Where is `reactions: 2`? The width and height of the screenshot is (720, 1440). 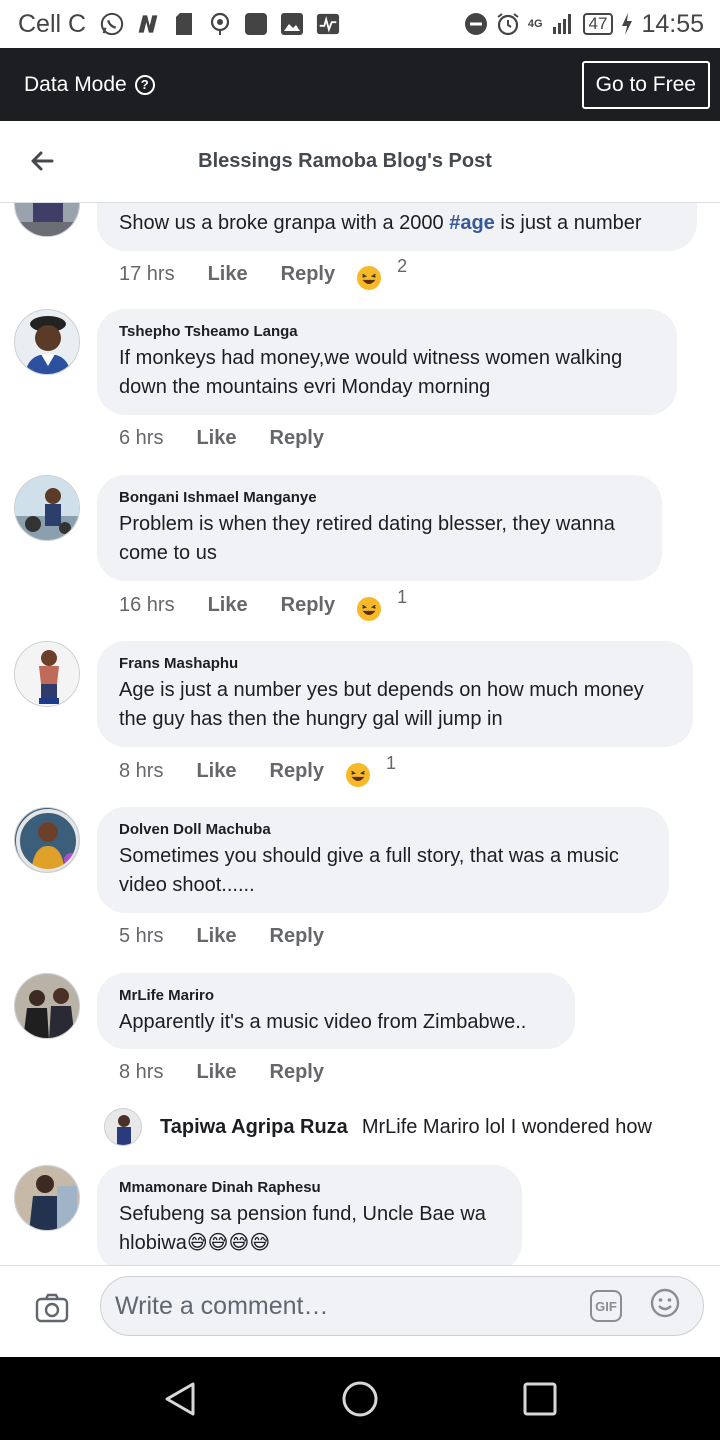 reactions: 2 is located at coordinates (382, 273).